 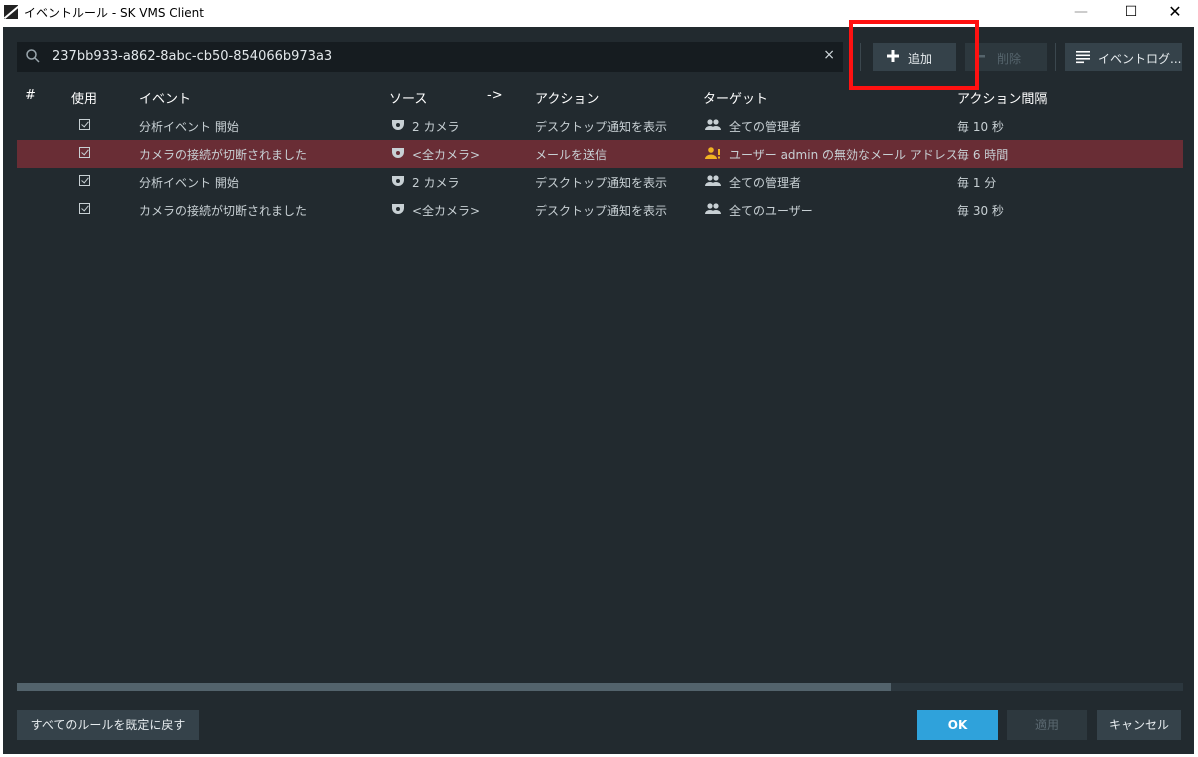 I want to click on search-field: 237bb933-a862-8abc-cb50-854066b973a3 ×, so click(x=430, y=57).